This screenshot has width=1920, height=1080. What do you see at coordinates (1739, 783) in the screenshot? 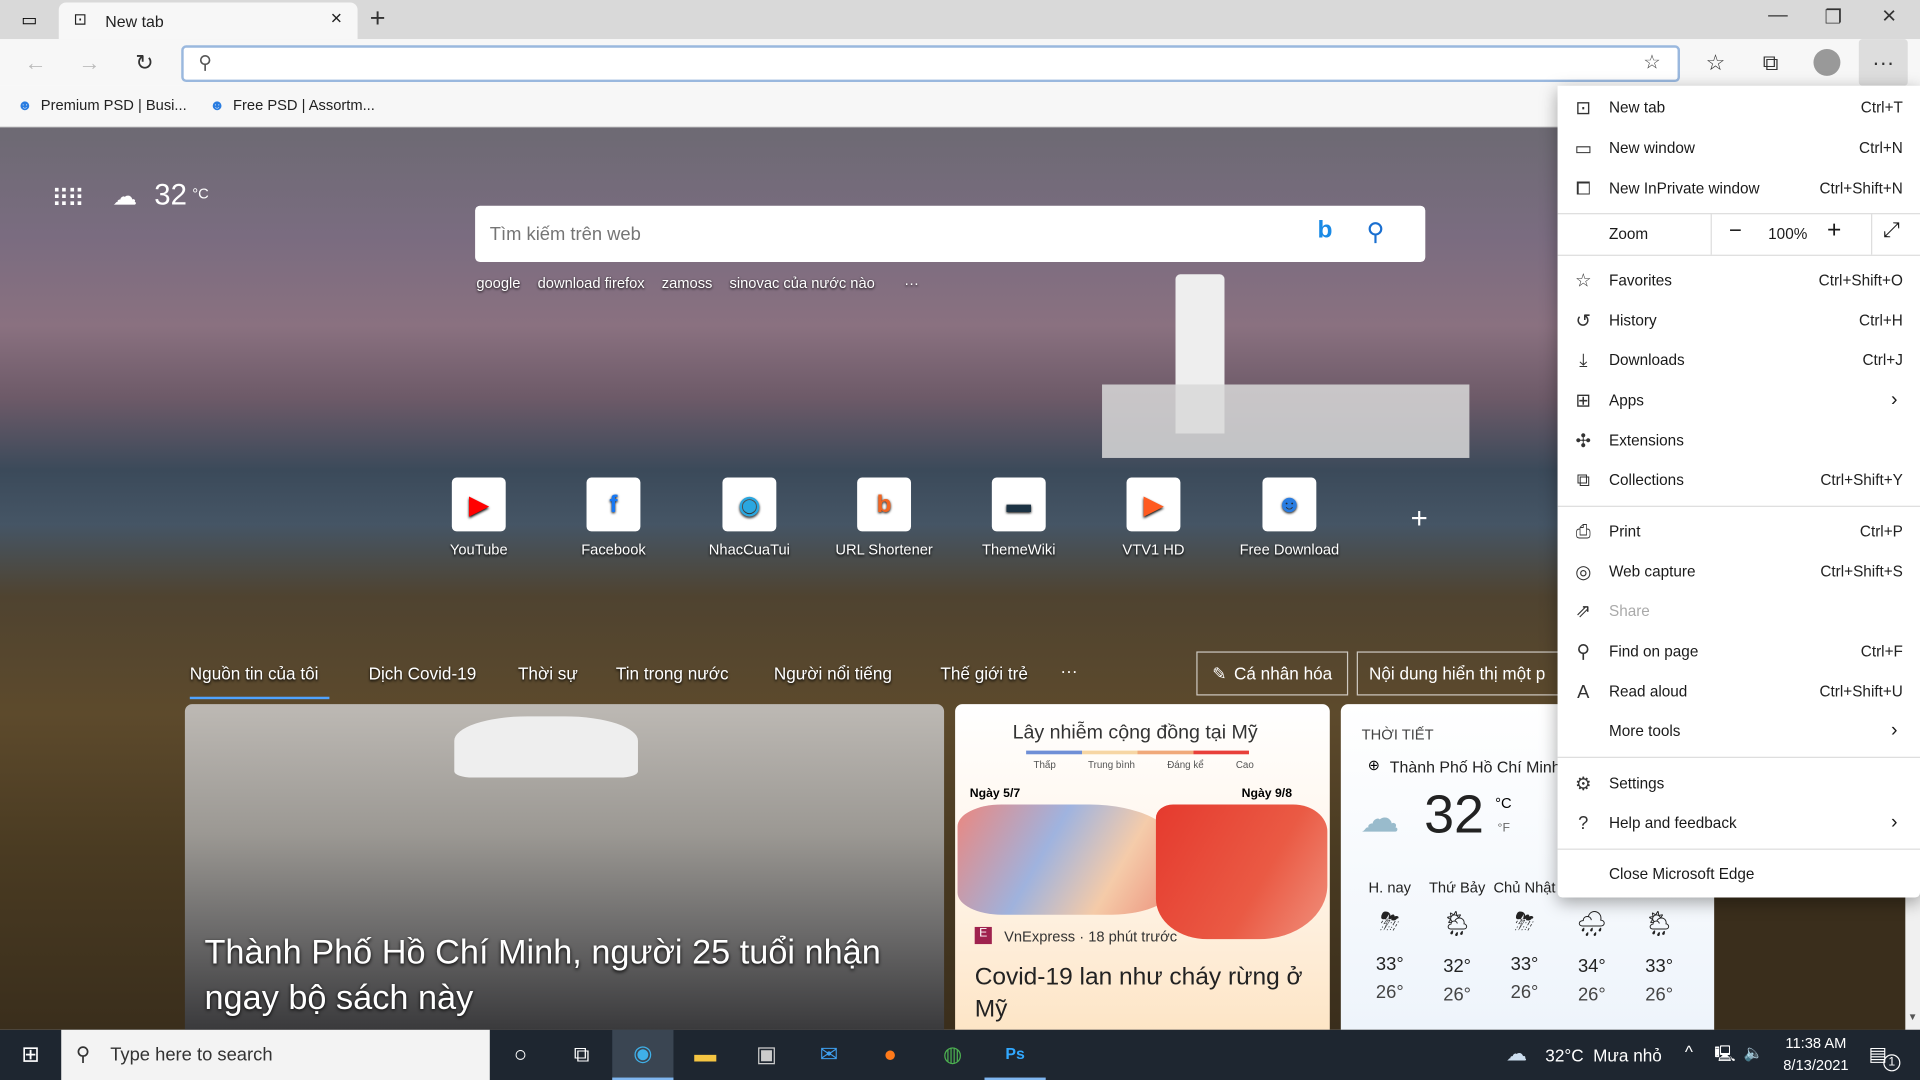
I see `menu-item-settings: ⚙ Settings` at bounding box center [1739, 783].